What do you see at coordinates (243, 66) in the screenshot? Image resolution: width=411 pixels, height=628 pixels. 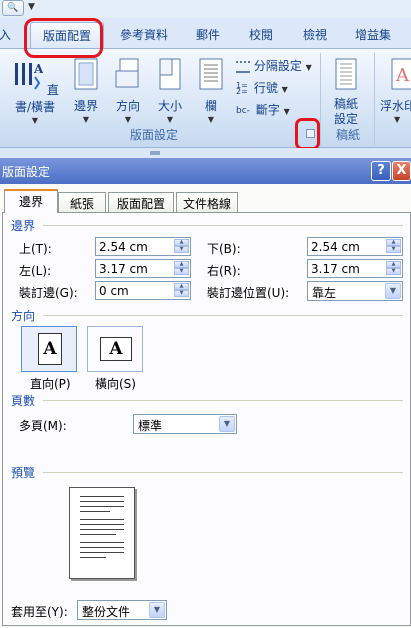 I see `breaks-icon` at bounding box center [243, 66].